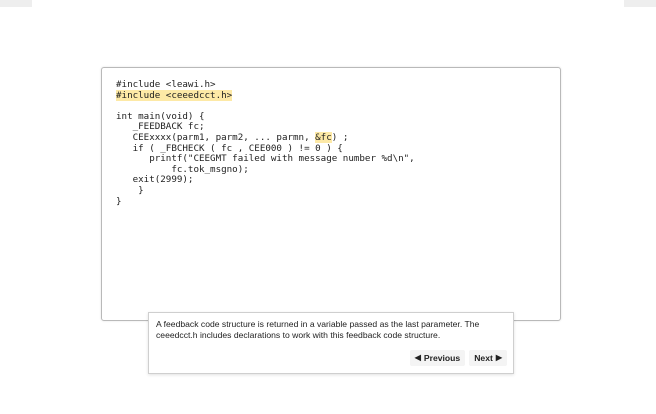 This screenshot has height=414, width=656. What do you see at coordinates (640, 3) in the screenshot?
I see `corner-tab-right` at bounding box center [640, 3].